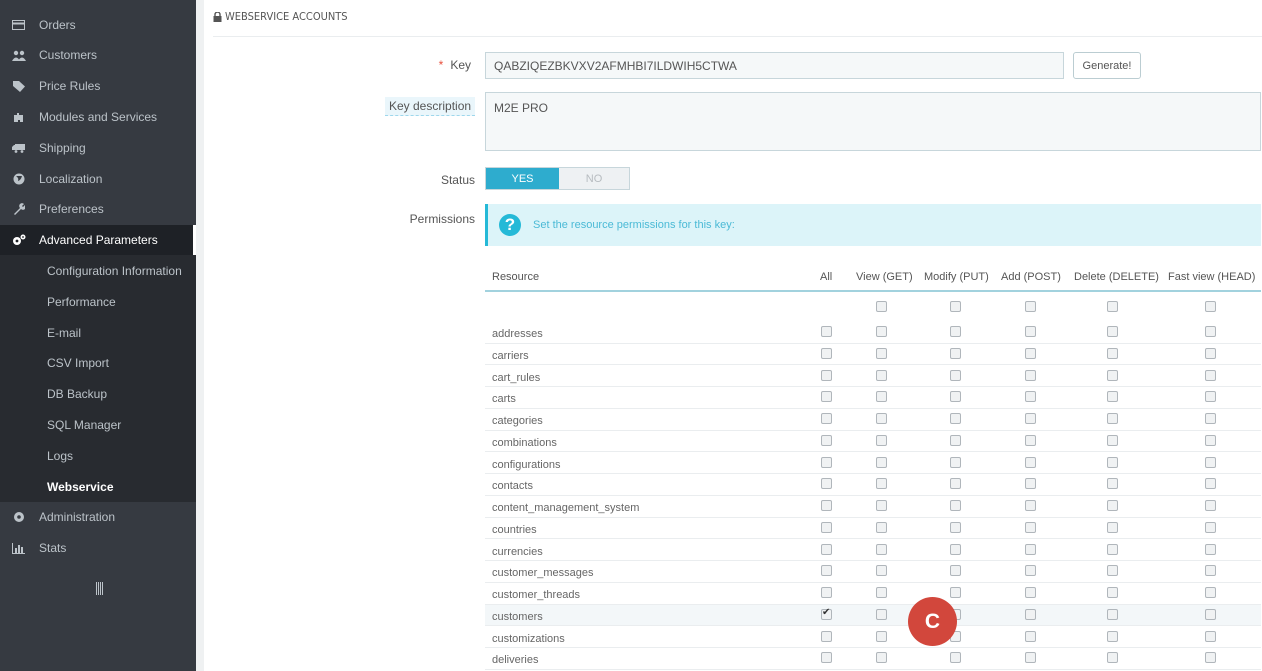 The image size is (1262, 671). I want to click on sidebar-collapse-icon, so click(99, 588).